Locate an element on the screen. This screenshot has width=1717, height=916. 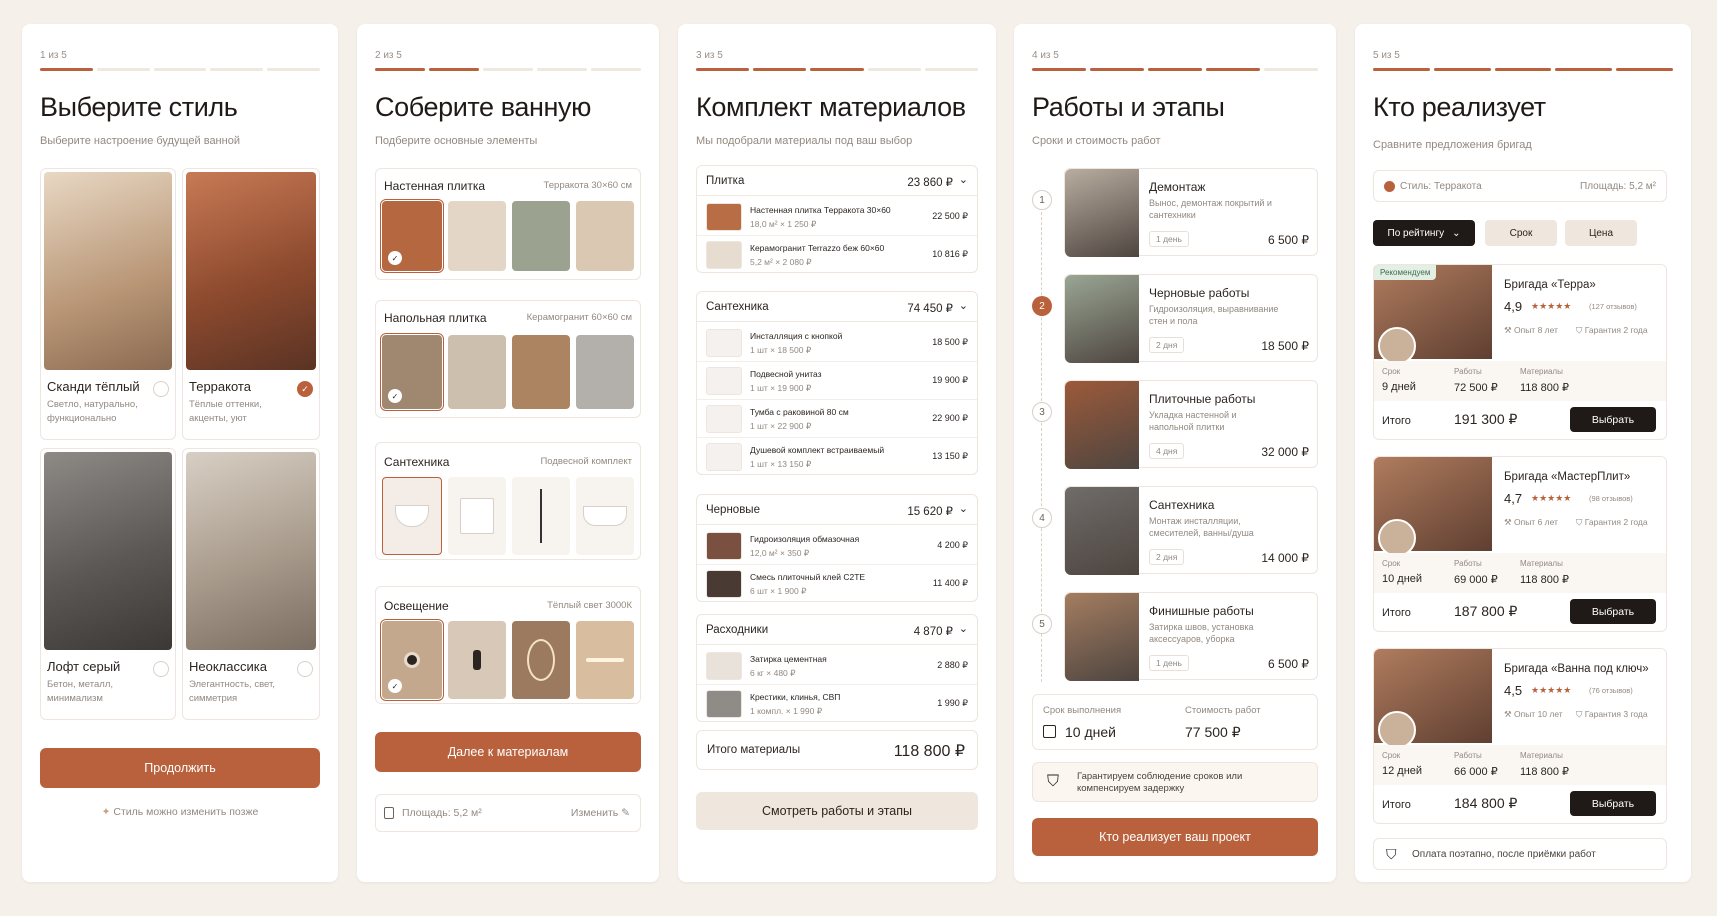
stage-number: 5 is located at coordinates (1042, 624).